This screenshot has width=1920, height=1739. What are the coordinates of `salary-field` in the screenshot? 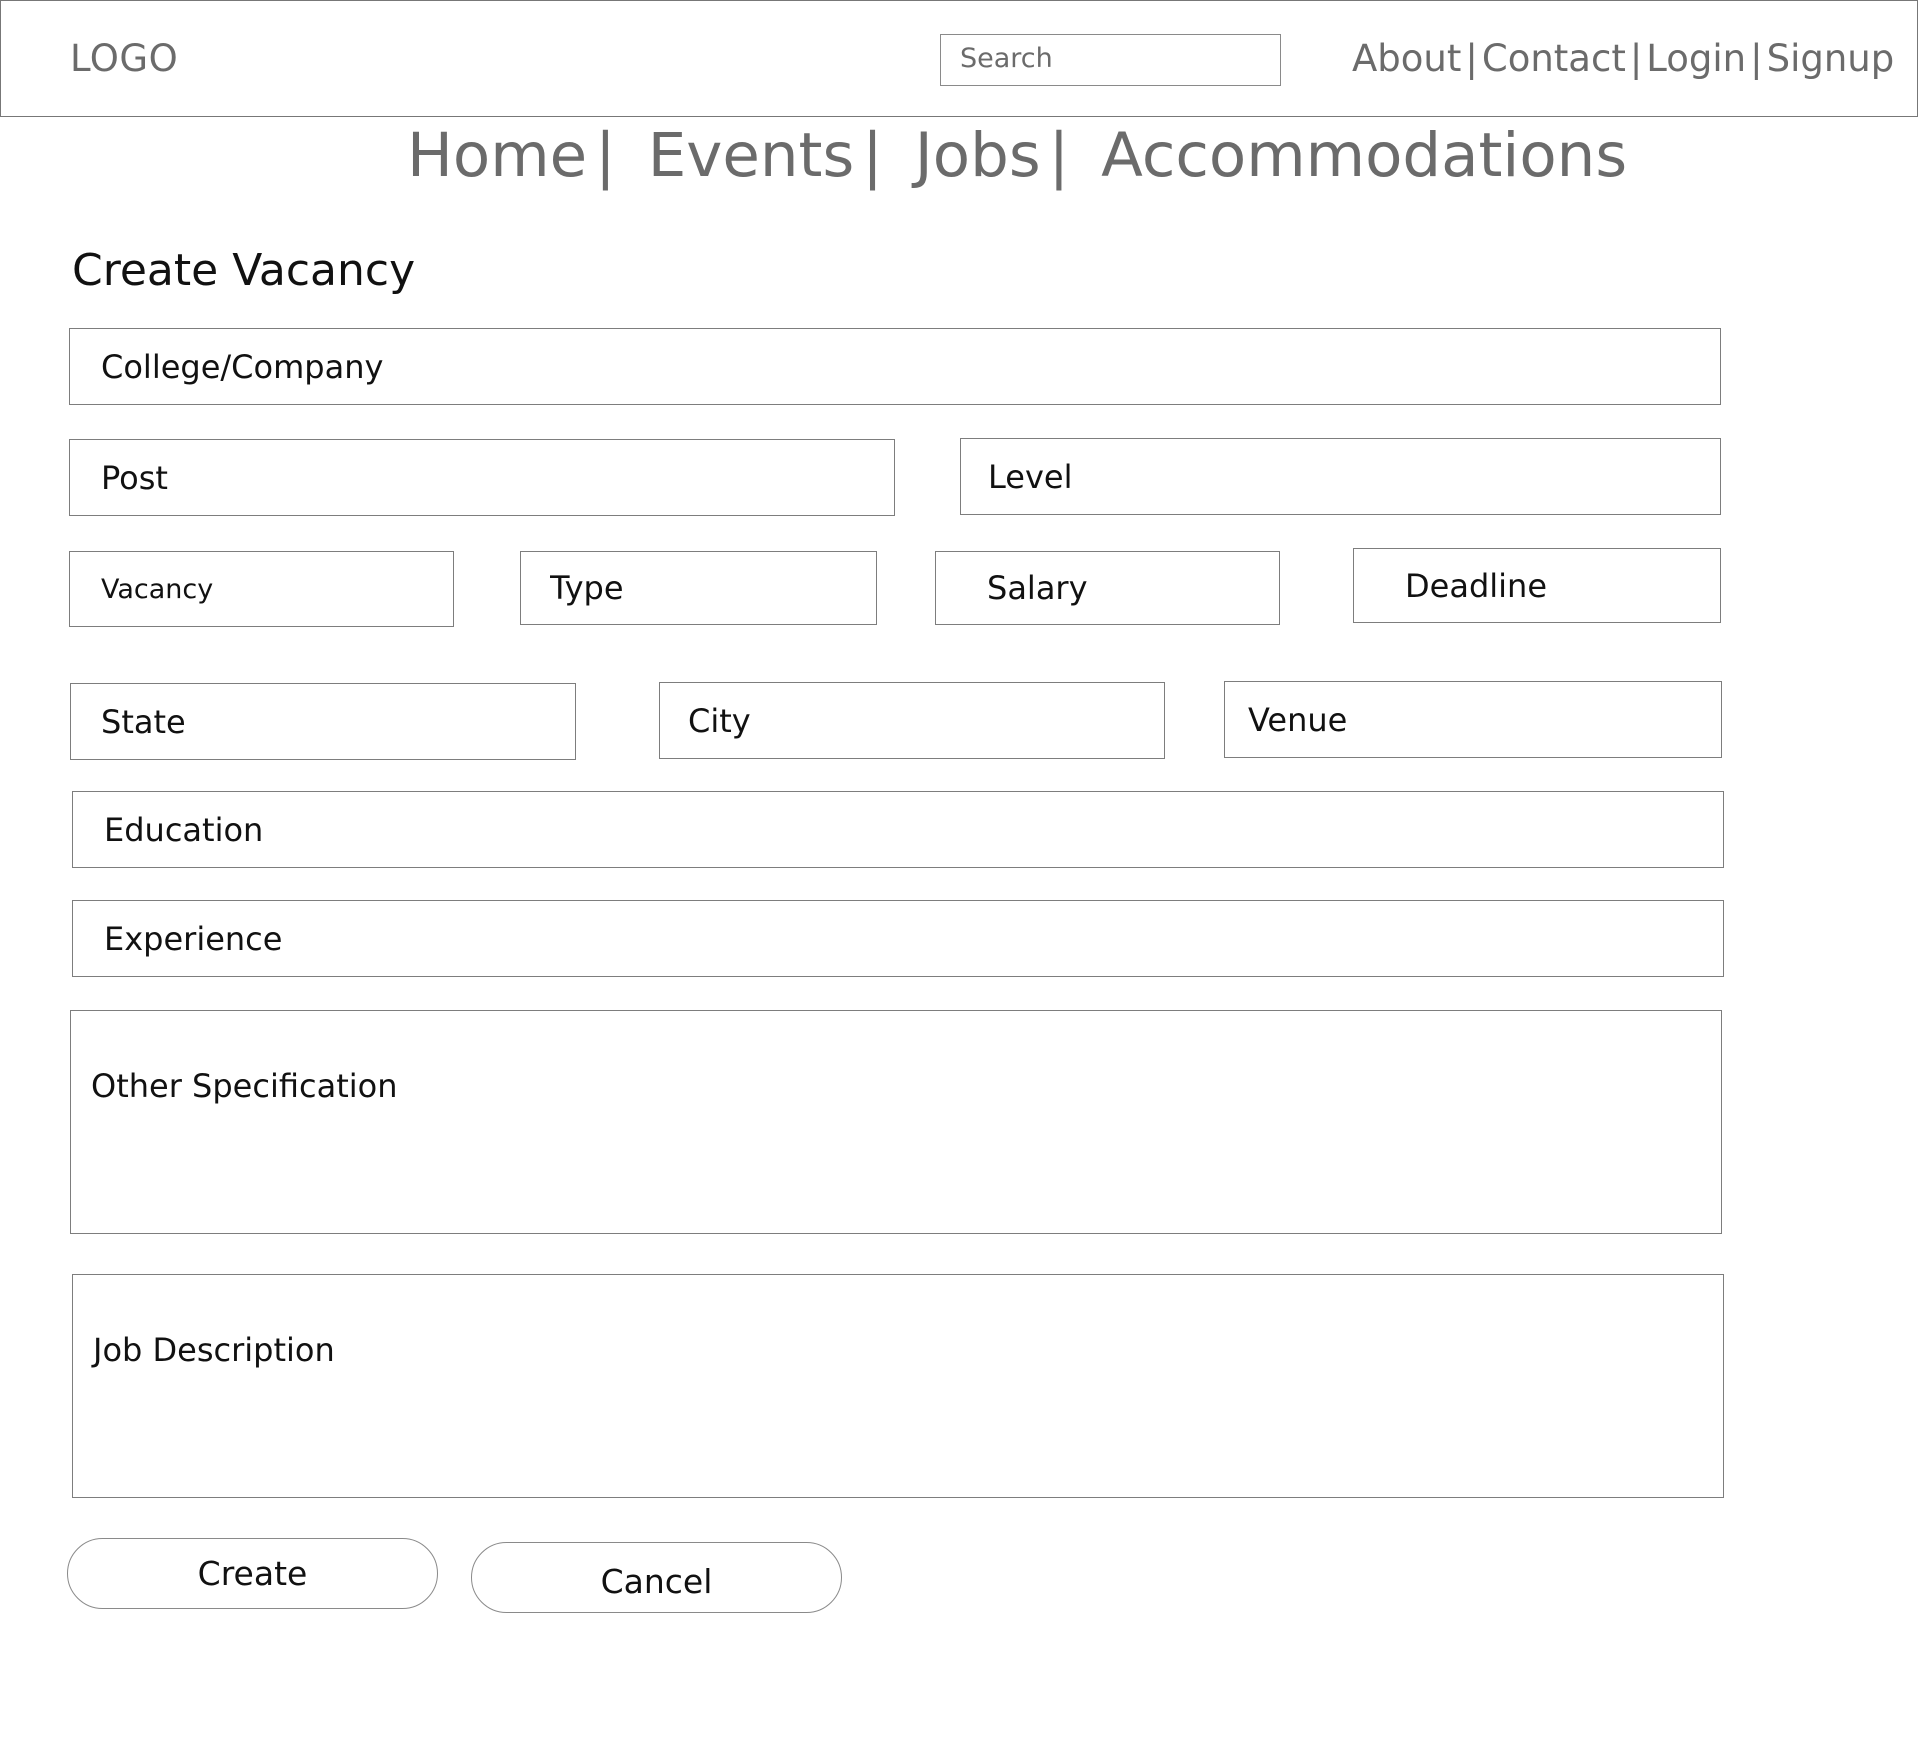 It's located at (1107, 588).